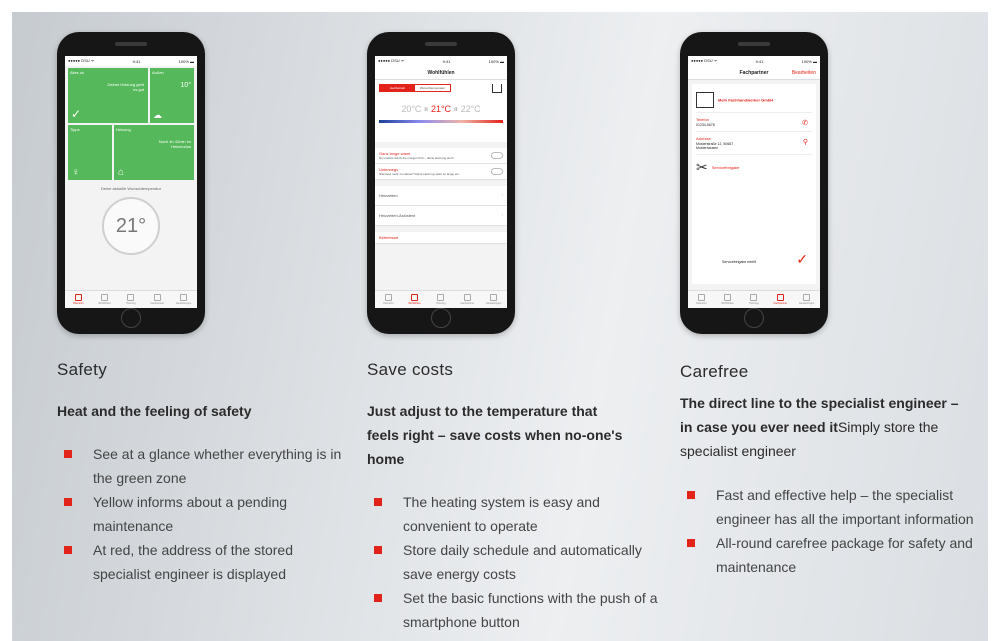 The image size is (994, 641). What do you see at coordinates (131, 226) in the screenshot?
I see `temperature-dial: 21°` at bounding box center [131, 226].